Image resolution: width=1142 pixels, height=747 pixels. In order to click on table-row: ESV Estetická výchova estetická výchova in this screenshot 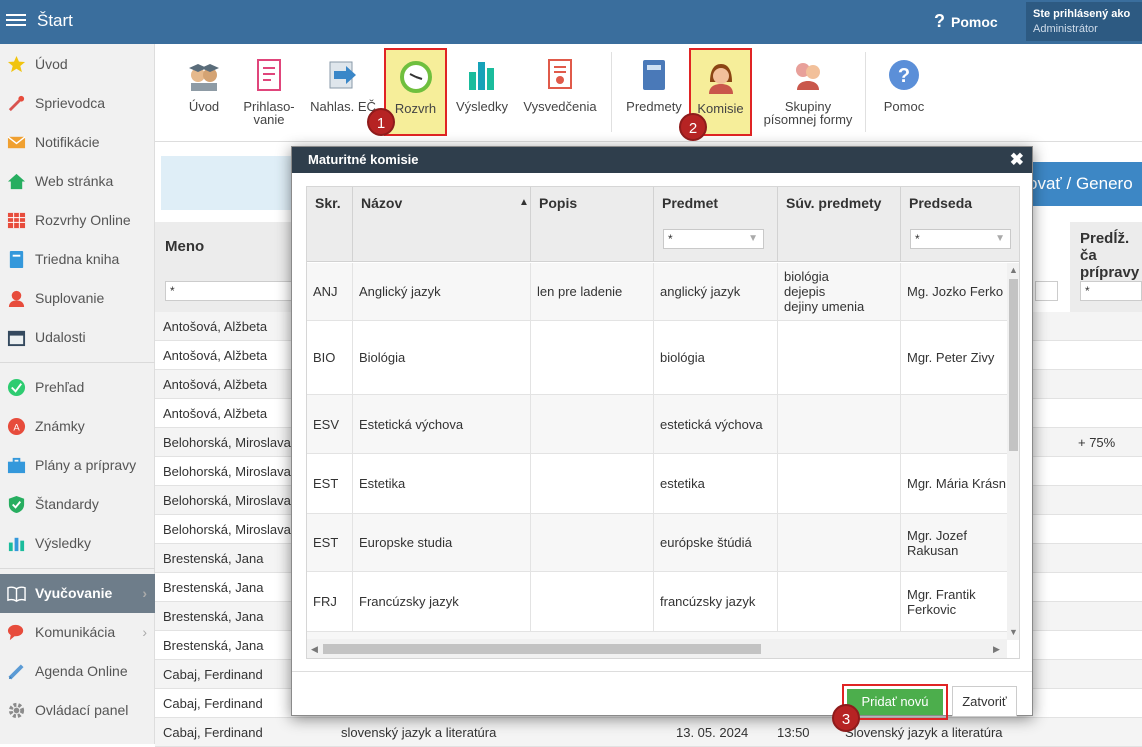, I will do `click(657, 424)`.